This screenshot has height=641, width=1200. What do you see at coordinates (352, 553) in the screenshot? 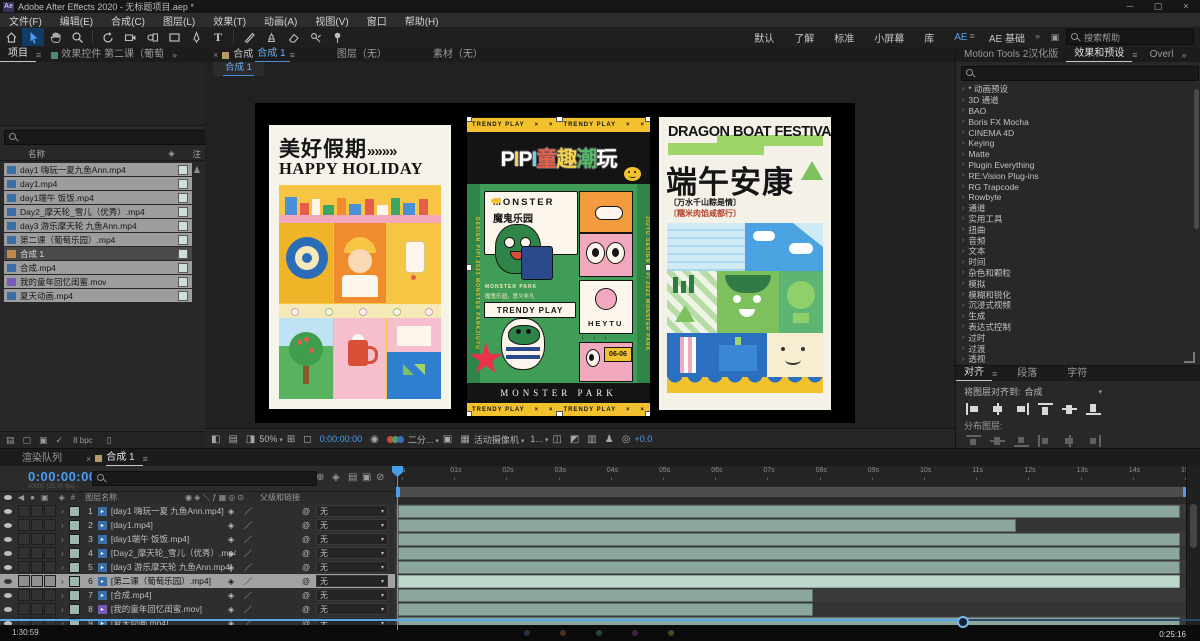
I see `layer-parent-dropdown: 无 ▾` at bounding box center [352, 553].